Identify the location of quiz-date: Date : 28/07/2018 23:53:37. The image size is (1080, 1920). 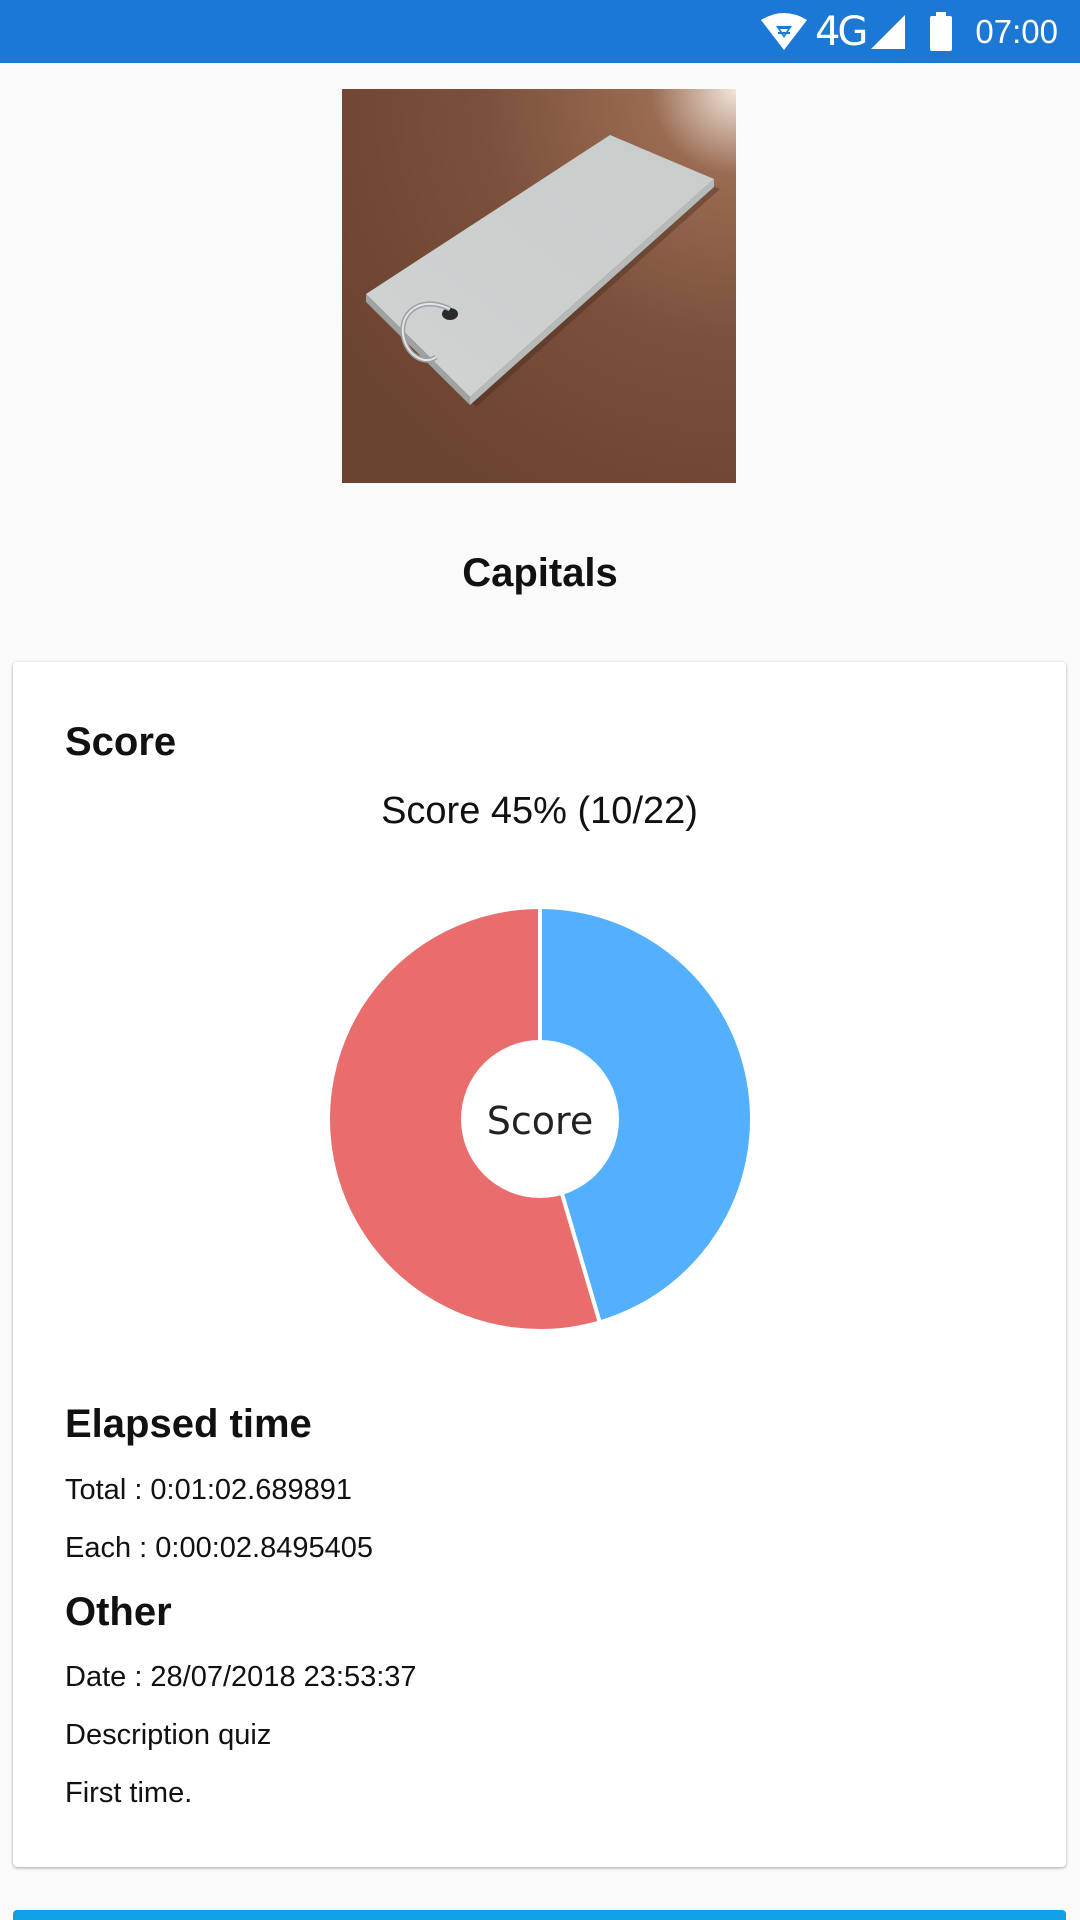
(241, 1677).